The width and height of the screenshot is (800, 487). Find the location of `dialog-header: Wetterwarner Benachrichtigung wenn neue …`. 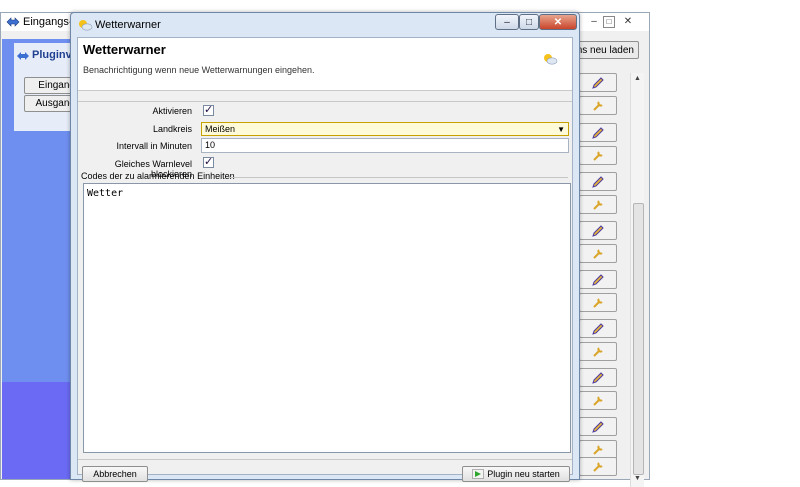

dialog-header: Wetterwarner Benachrichtigung wenn neue … is located at coordinates (325, 64).